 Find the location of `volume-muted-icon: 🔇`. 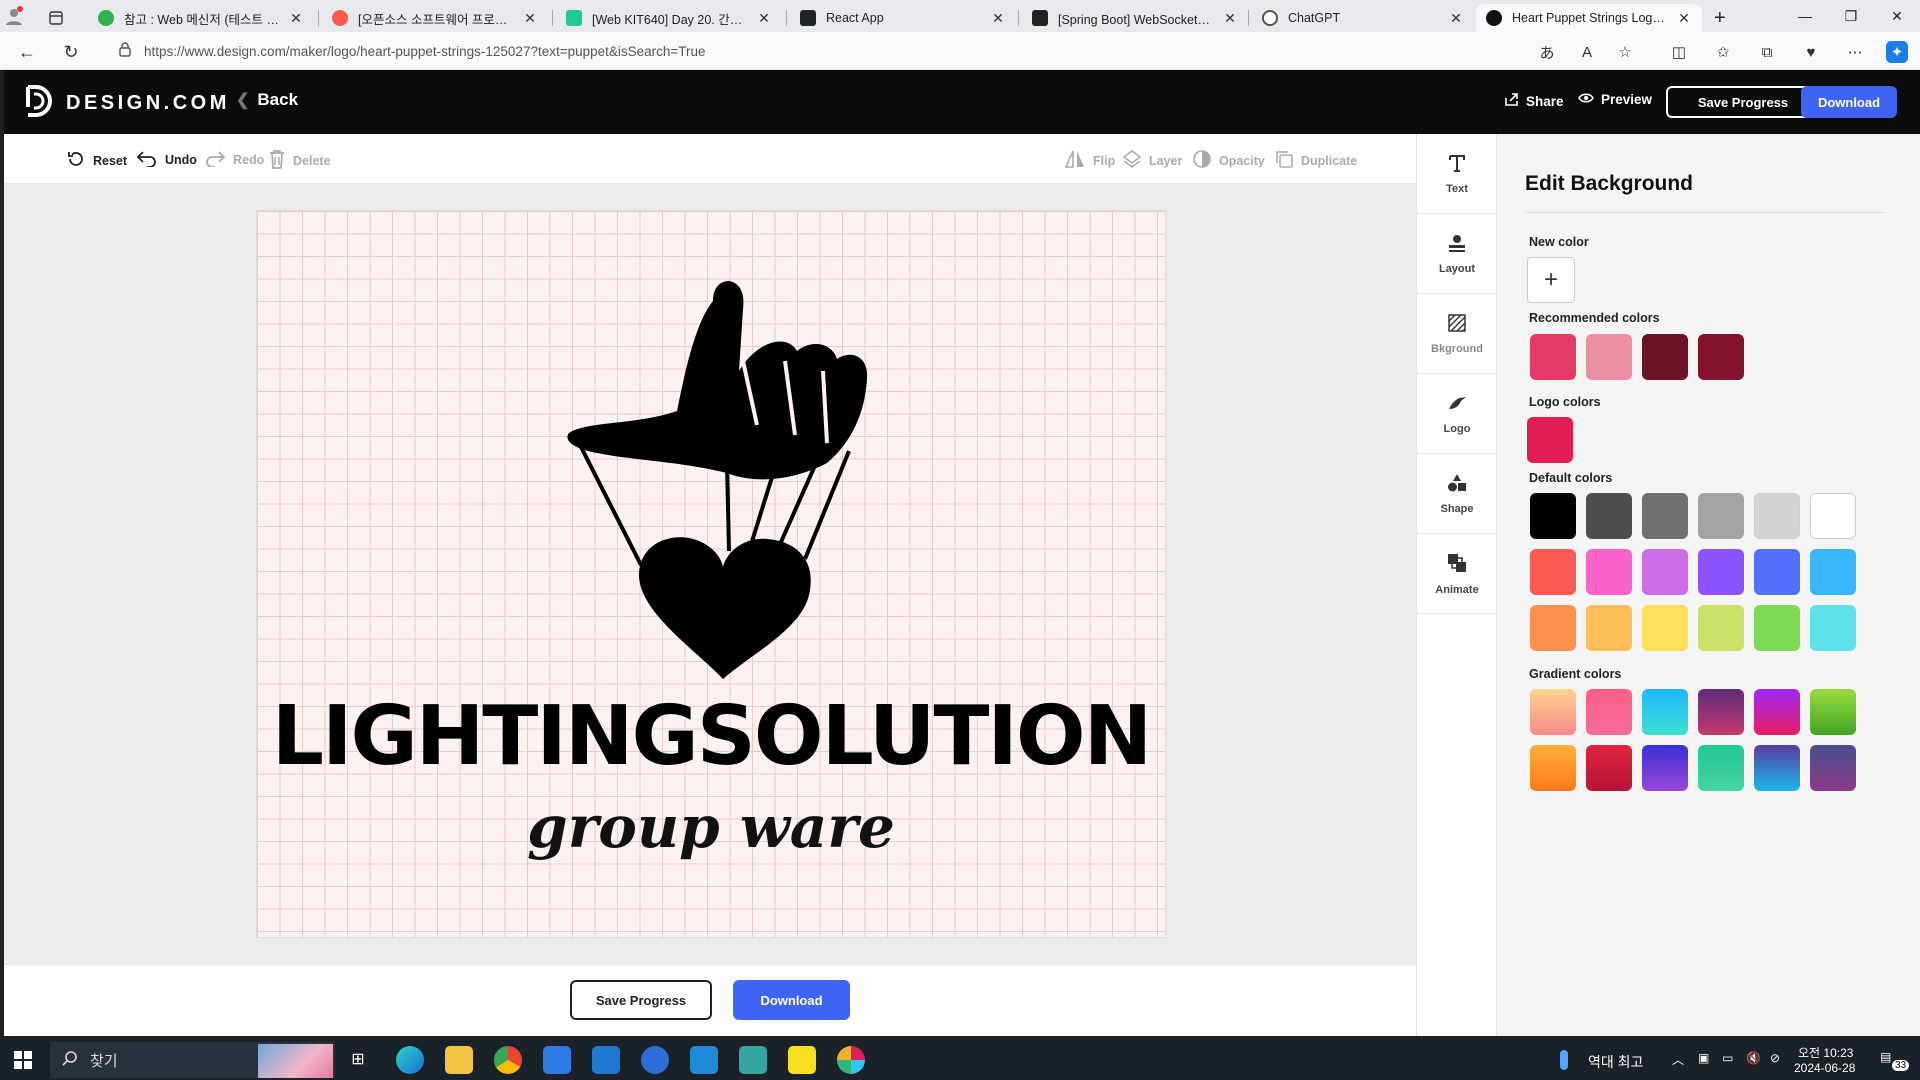

volume-muted-icon: 🔇 is located at coordinates (1753, 1058).